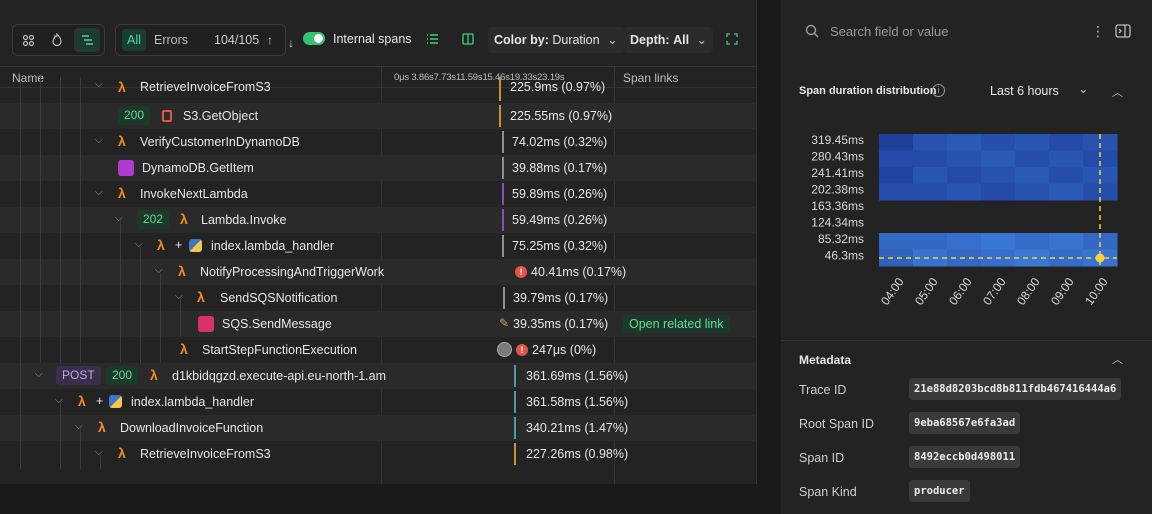 The width and height of the screenshot is (1152, 514). Describe the element at coordinates (1028, 291) in the screenshot. I see `x-tick-label: 08:00` at that location.